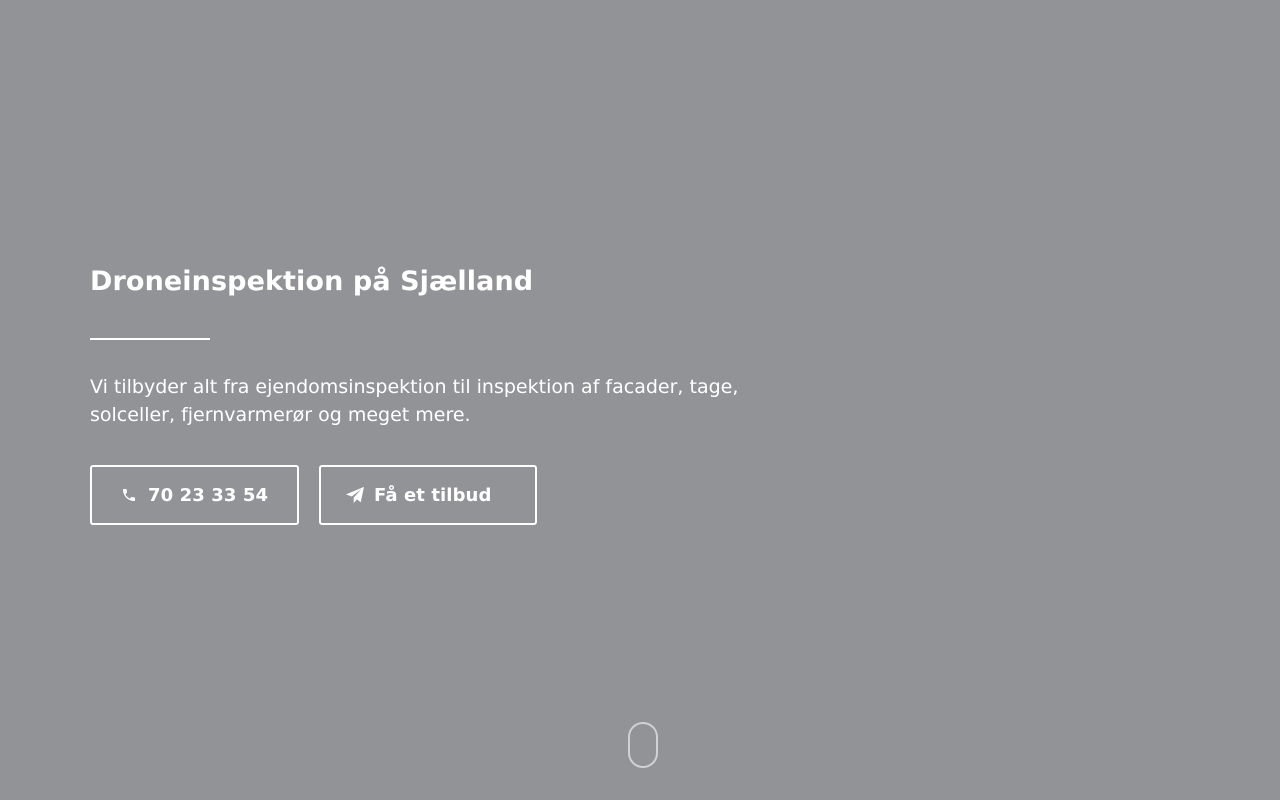 The image size is (1280, 800). Describe the element at coordinates (355, 495) in the screenshot. I see `paper-plane-icon` at that location.